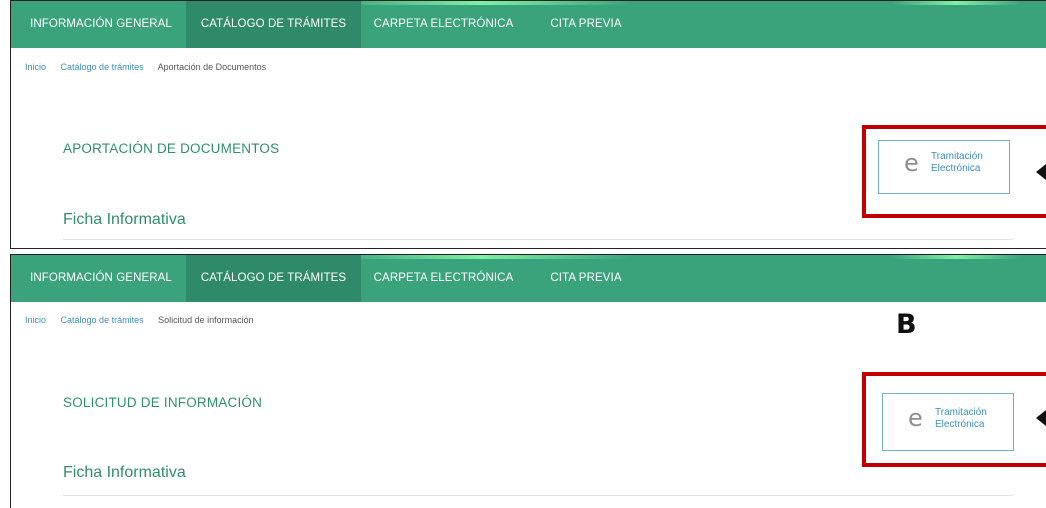 This screenshot has width=1046, height=508. Describe the element at coordinates (171, 148) in the screenshot. I see `page-title: APORTACIÓN DE DOCUMENTOS` at that location.